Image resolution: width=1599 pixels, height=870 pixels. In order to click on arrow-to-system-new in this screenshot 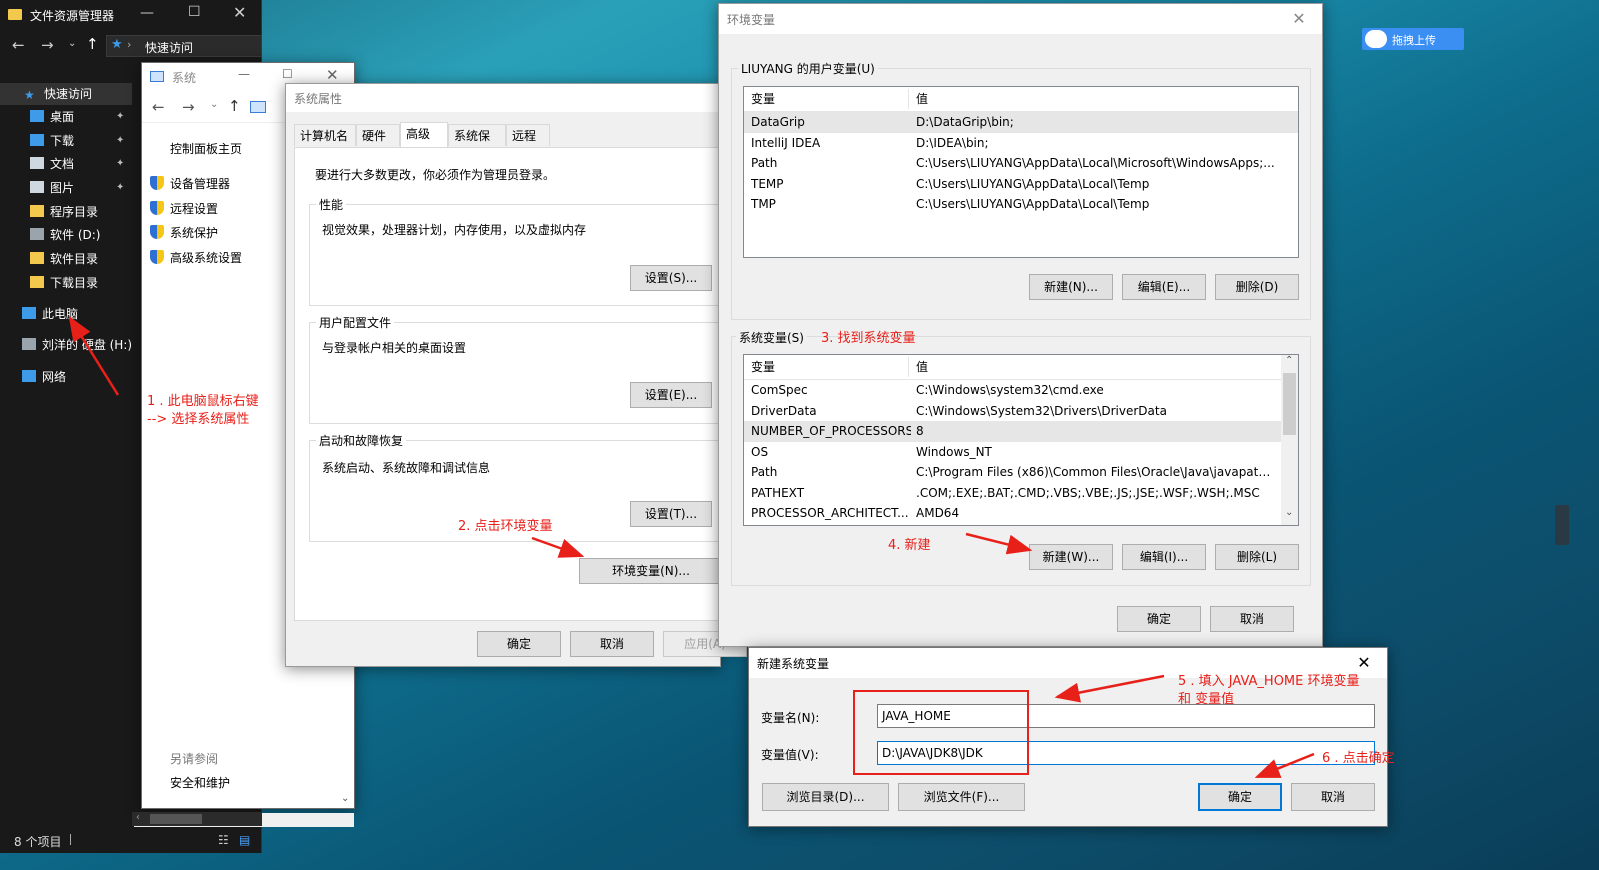, I will do `click(999, 543)`.